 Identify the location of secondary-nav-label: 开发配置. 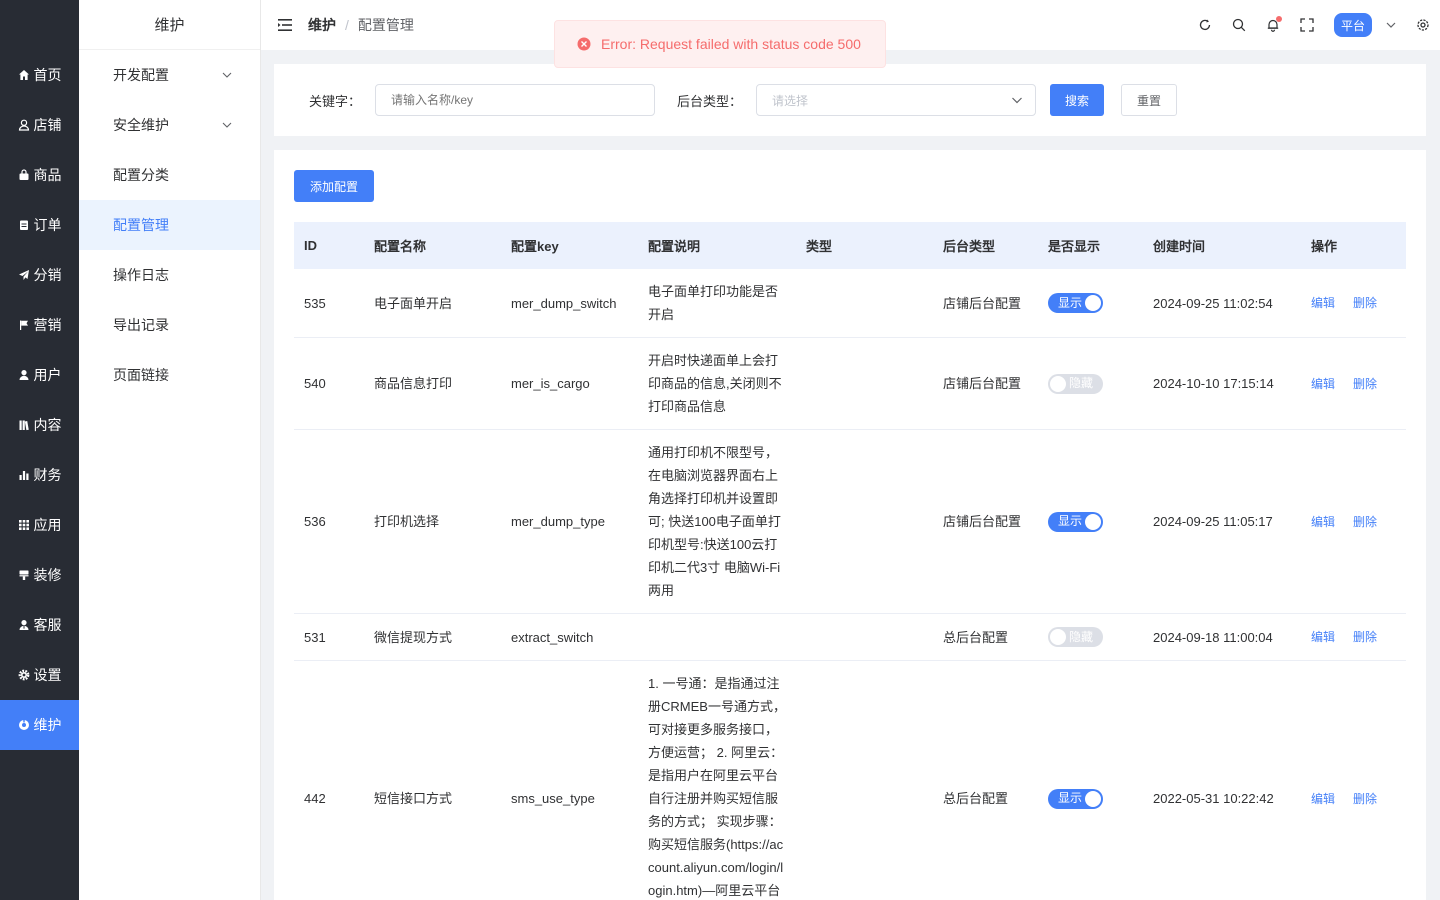
(141, 75).